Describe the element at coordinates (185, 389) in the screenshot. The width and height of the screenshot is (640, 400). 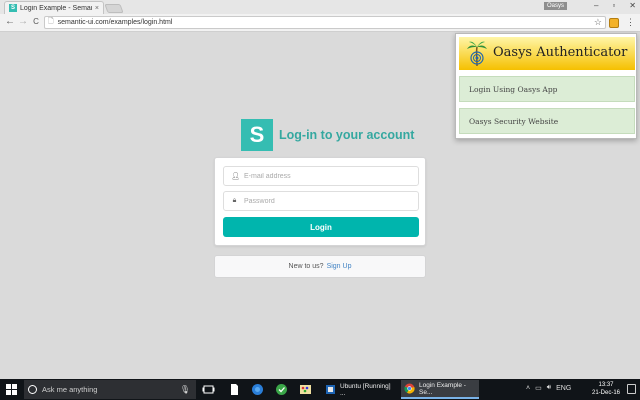
I see `microphone-icon: 🎙︎` at that location.